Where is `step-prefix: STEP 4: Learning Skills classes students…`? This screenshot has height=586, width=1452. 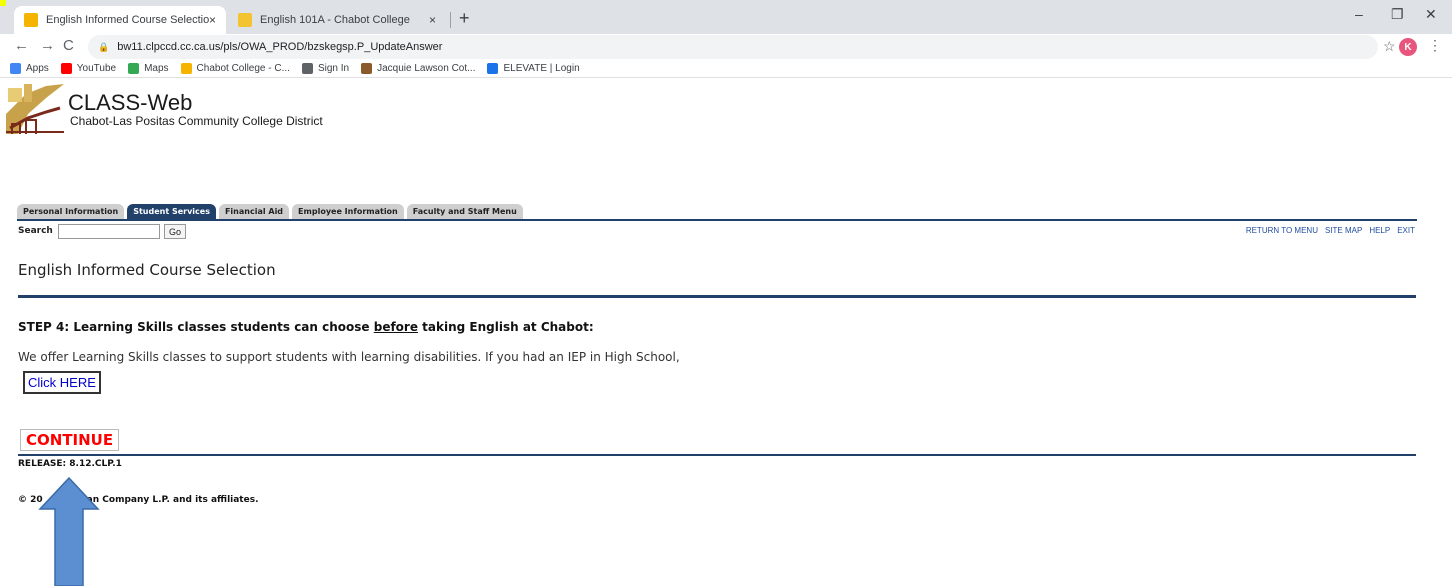 step-prefix: STEP 4: Learning Skills classes students… is located at coordinates (196, 327).